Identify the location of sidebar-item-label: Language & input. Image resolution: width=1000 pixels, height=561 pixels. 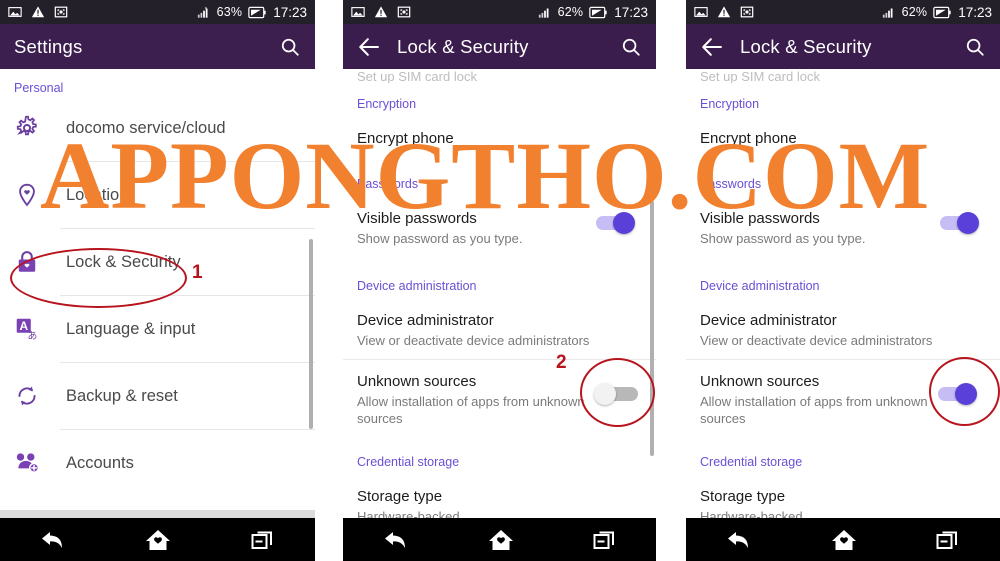
(131, 328).